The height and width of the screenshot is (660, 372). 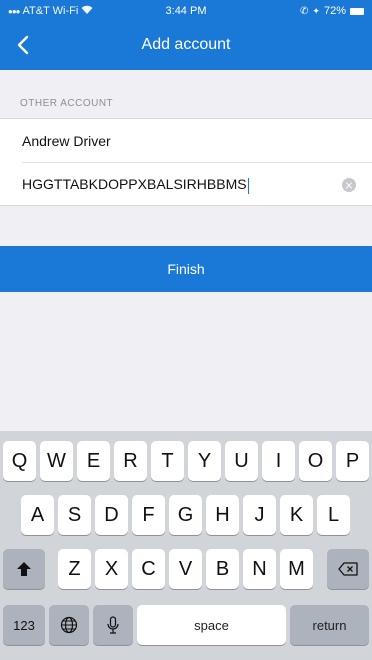 I want to click on battery-percent: 72%, so click(x=334, y=11).